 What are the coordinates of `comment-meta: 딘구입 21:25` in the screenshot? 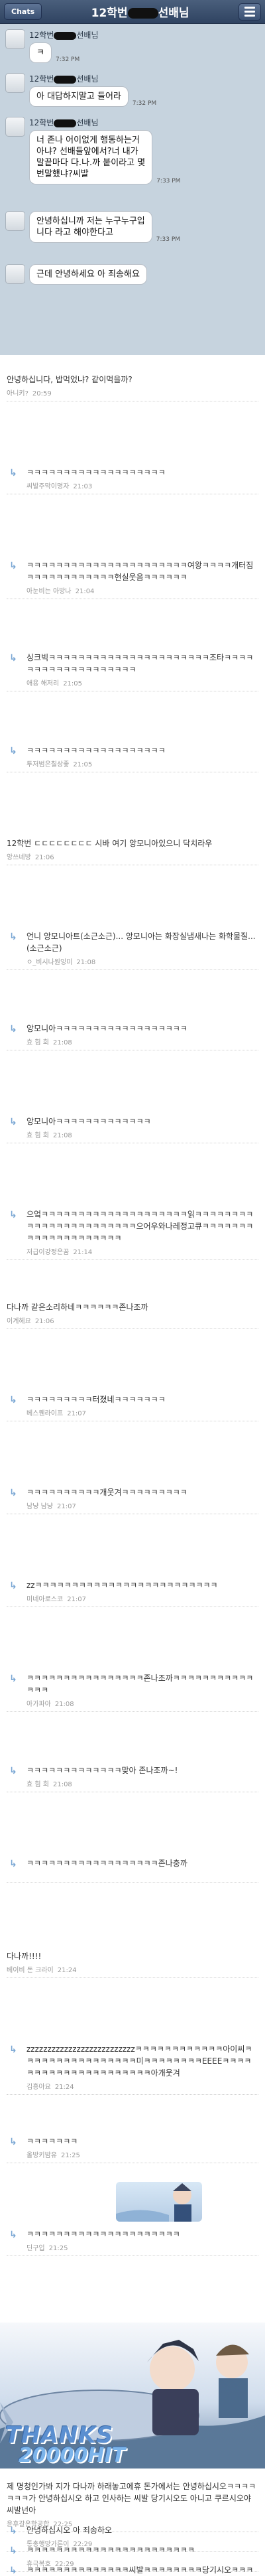 It's located at (142, 2247).